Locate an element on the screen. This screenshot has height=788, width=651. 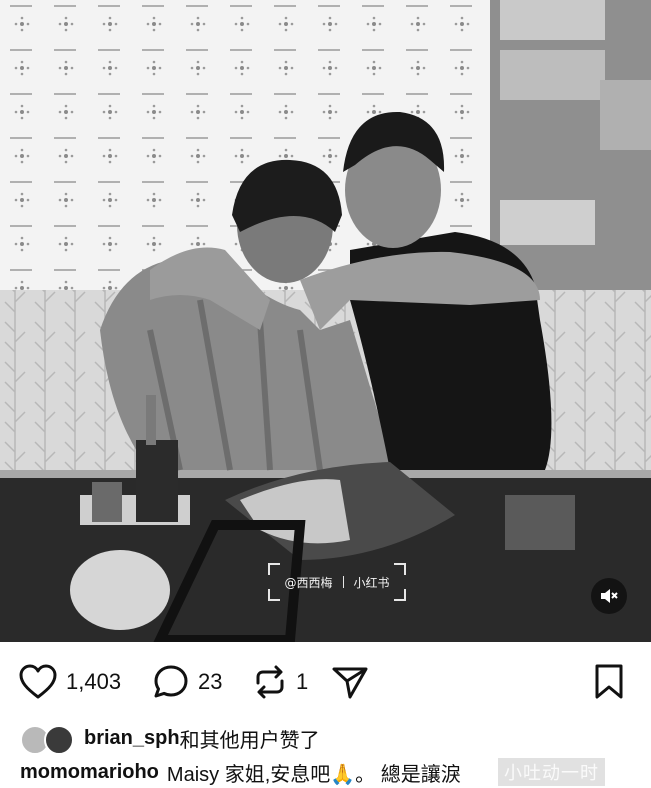
share-button is located at coordinates (350, 682).